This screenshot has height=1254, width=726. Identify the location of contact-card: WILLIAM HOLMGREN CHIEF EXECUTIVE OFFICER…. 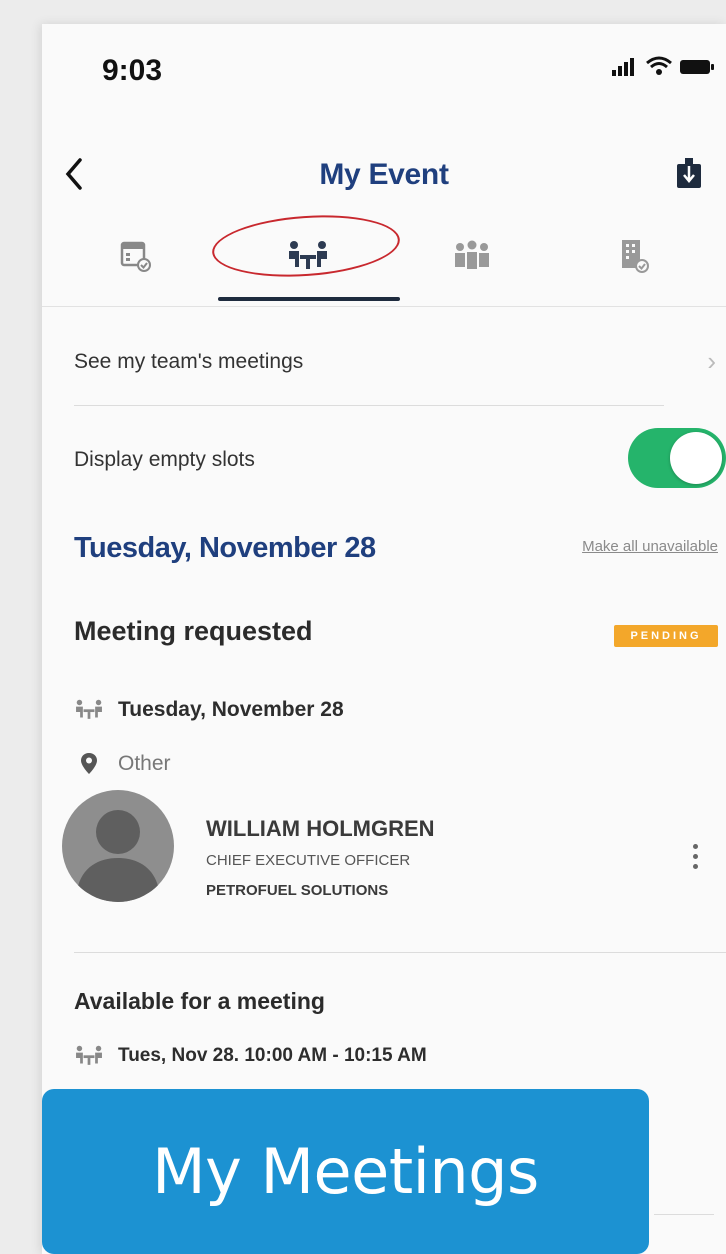
(394, 858).